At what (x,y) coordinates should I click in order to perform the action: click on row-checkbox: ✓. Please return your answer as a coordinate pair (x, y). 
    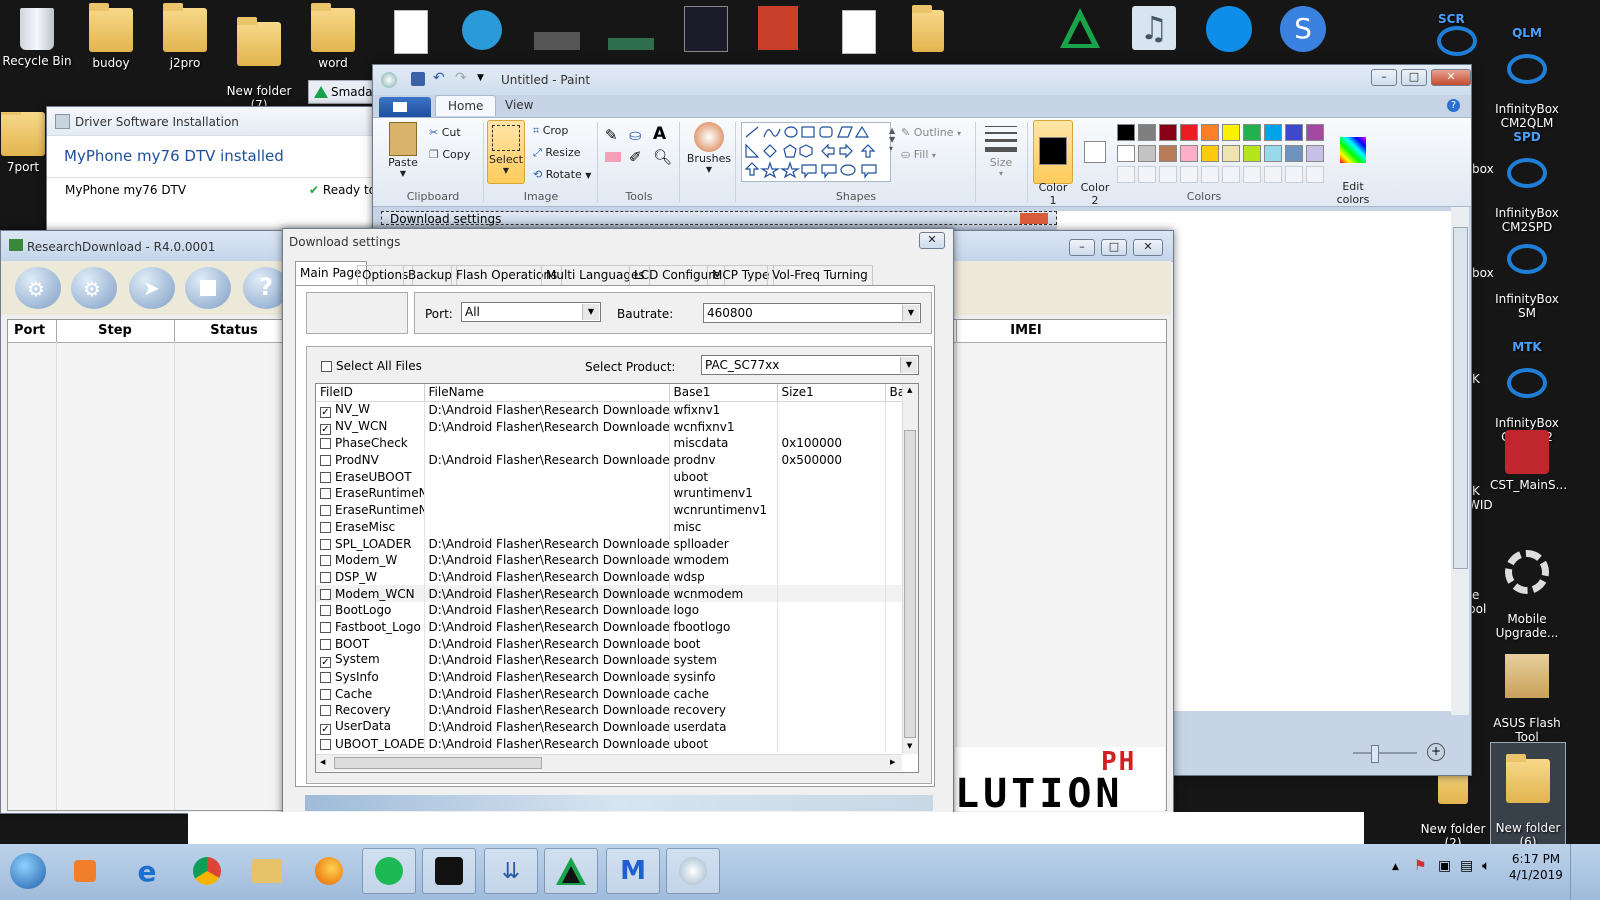
    Looking at the image, I should click on (325, 730).